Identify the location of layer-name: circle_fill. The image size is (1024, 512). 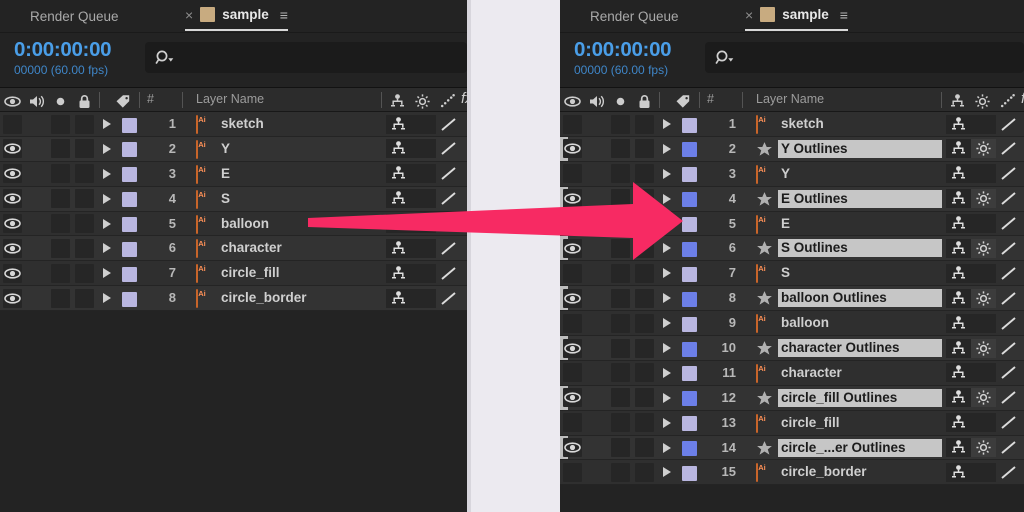
(860, 423).